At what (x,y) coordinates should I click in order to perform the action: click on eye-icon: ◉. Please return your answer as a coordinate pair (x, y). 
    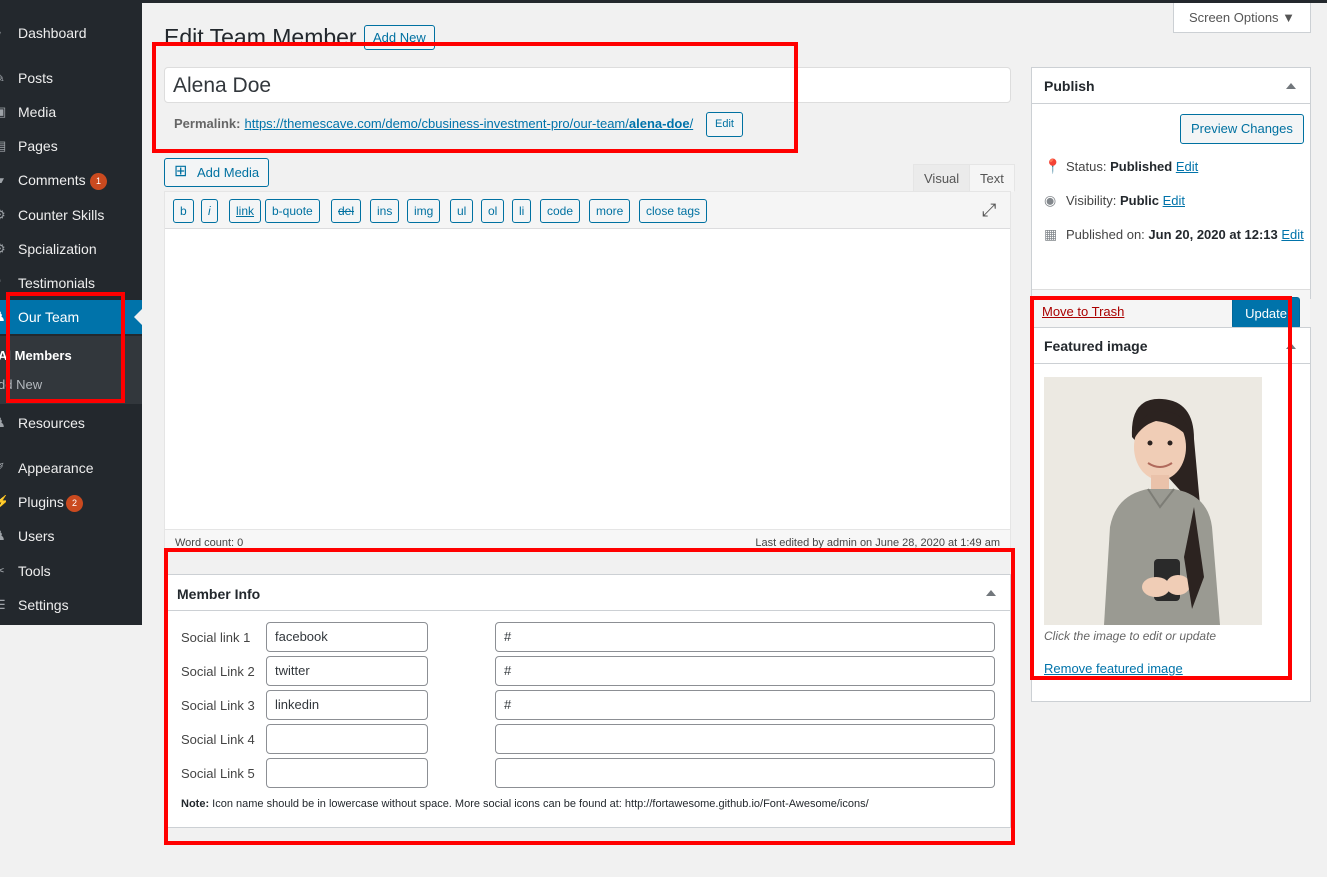
    Looking at the image, I should click on (1050, 200).